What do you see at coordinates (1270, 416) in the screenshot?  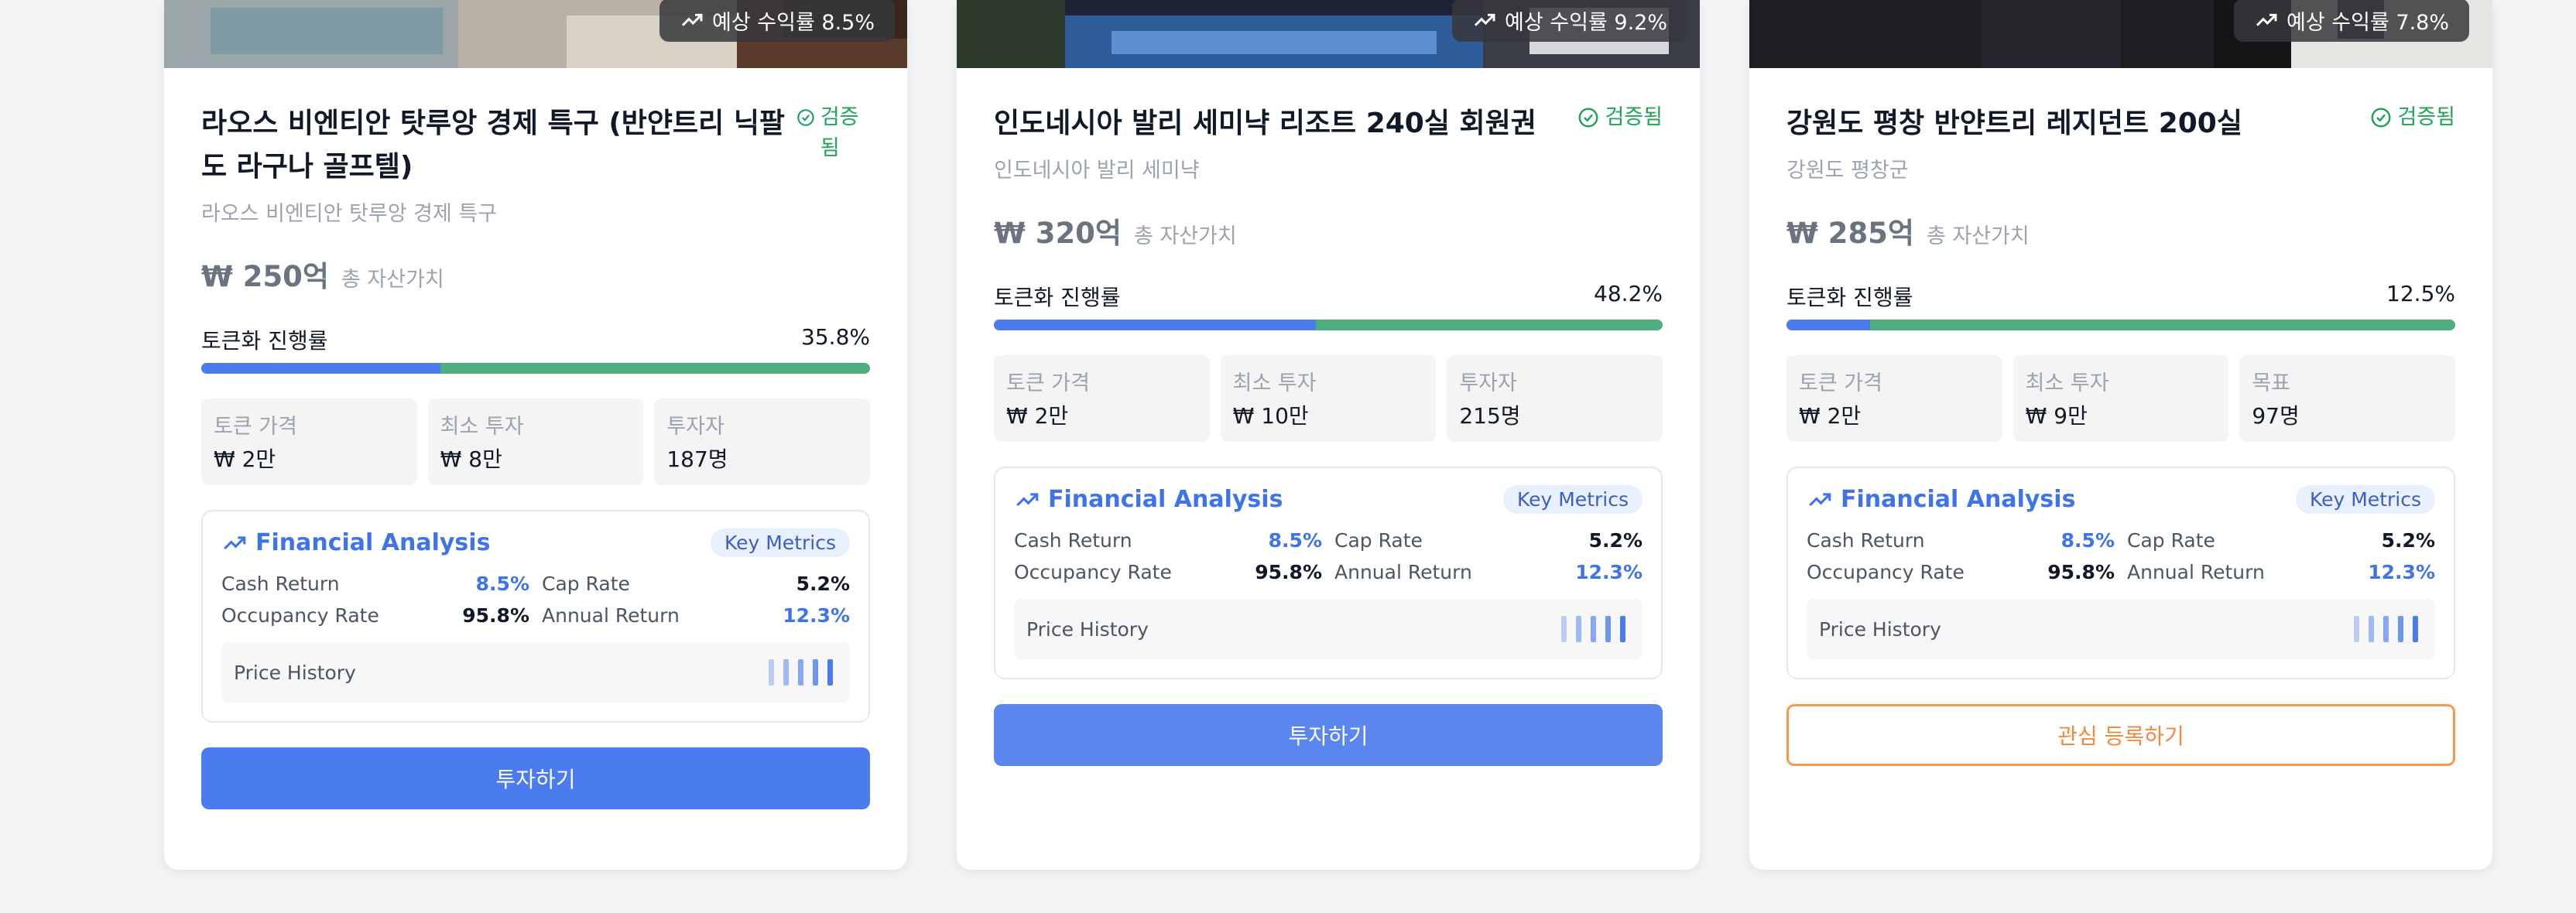 I see `stat-value: ₩ 10만` at bounding box center [1270, 416].